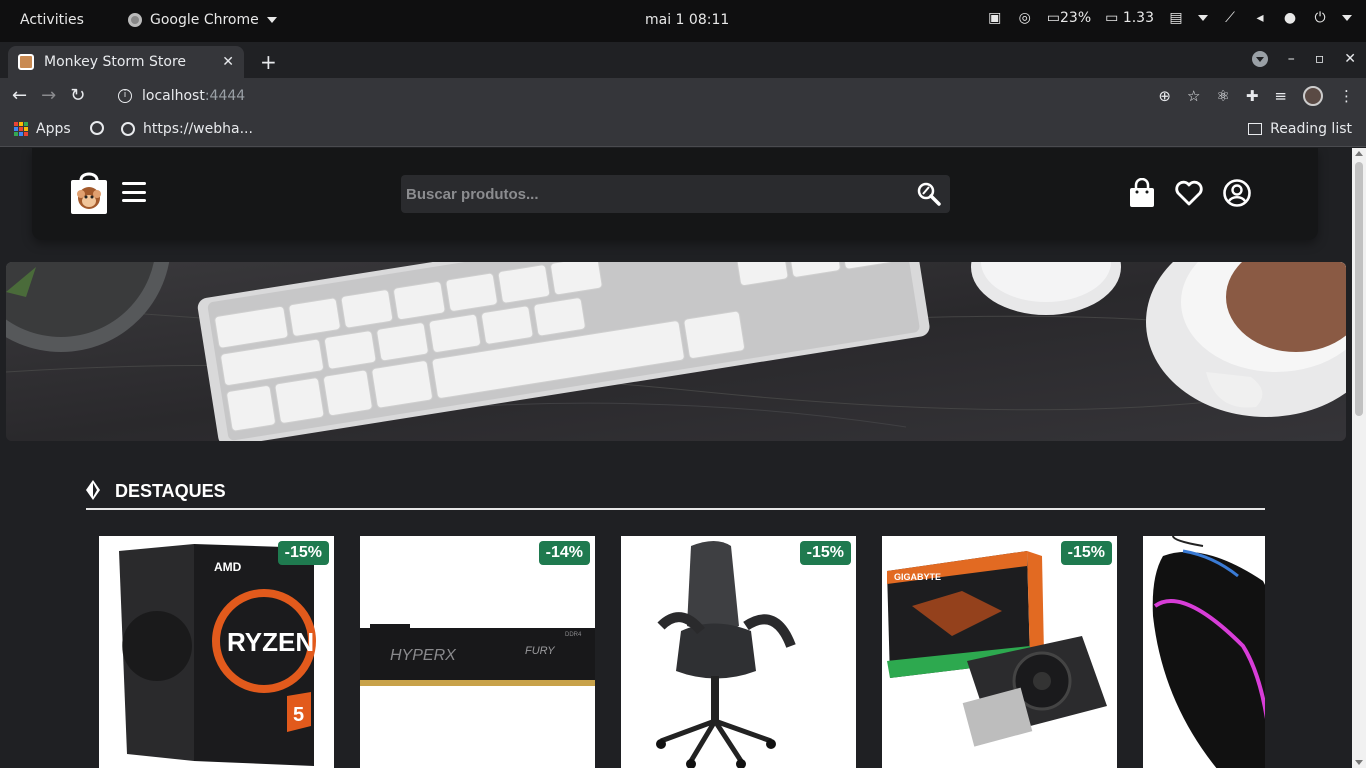 The height and width of the screenshot is (768, 1366). Describe the element at coordinates (995, 18) in the screenshot. I see `screens-icon: ▣` at that location.